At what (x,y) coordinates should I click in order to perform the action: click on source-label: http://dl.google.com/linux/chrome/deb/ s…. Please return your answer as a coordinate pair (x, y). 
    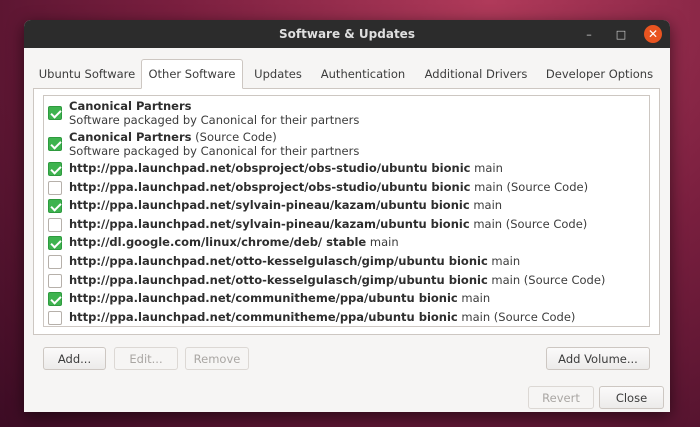
    Looking at the image, I should click on (234, 242).